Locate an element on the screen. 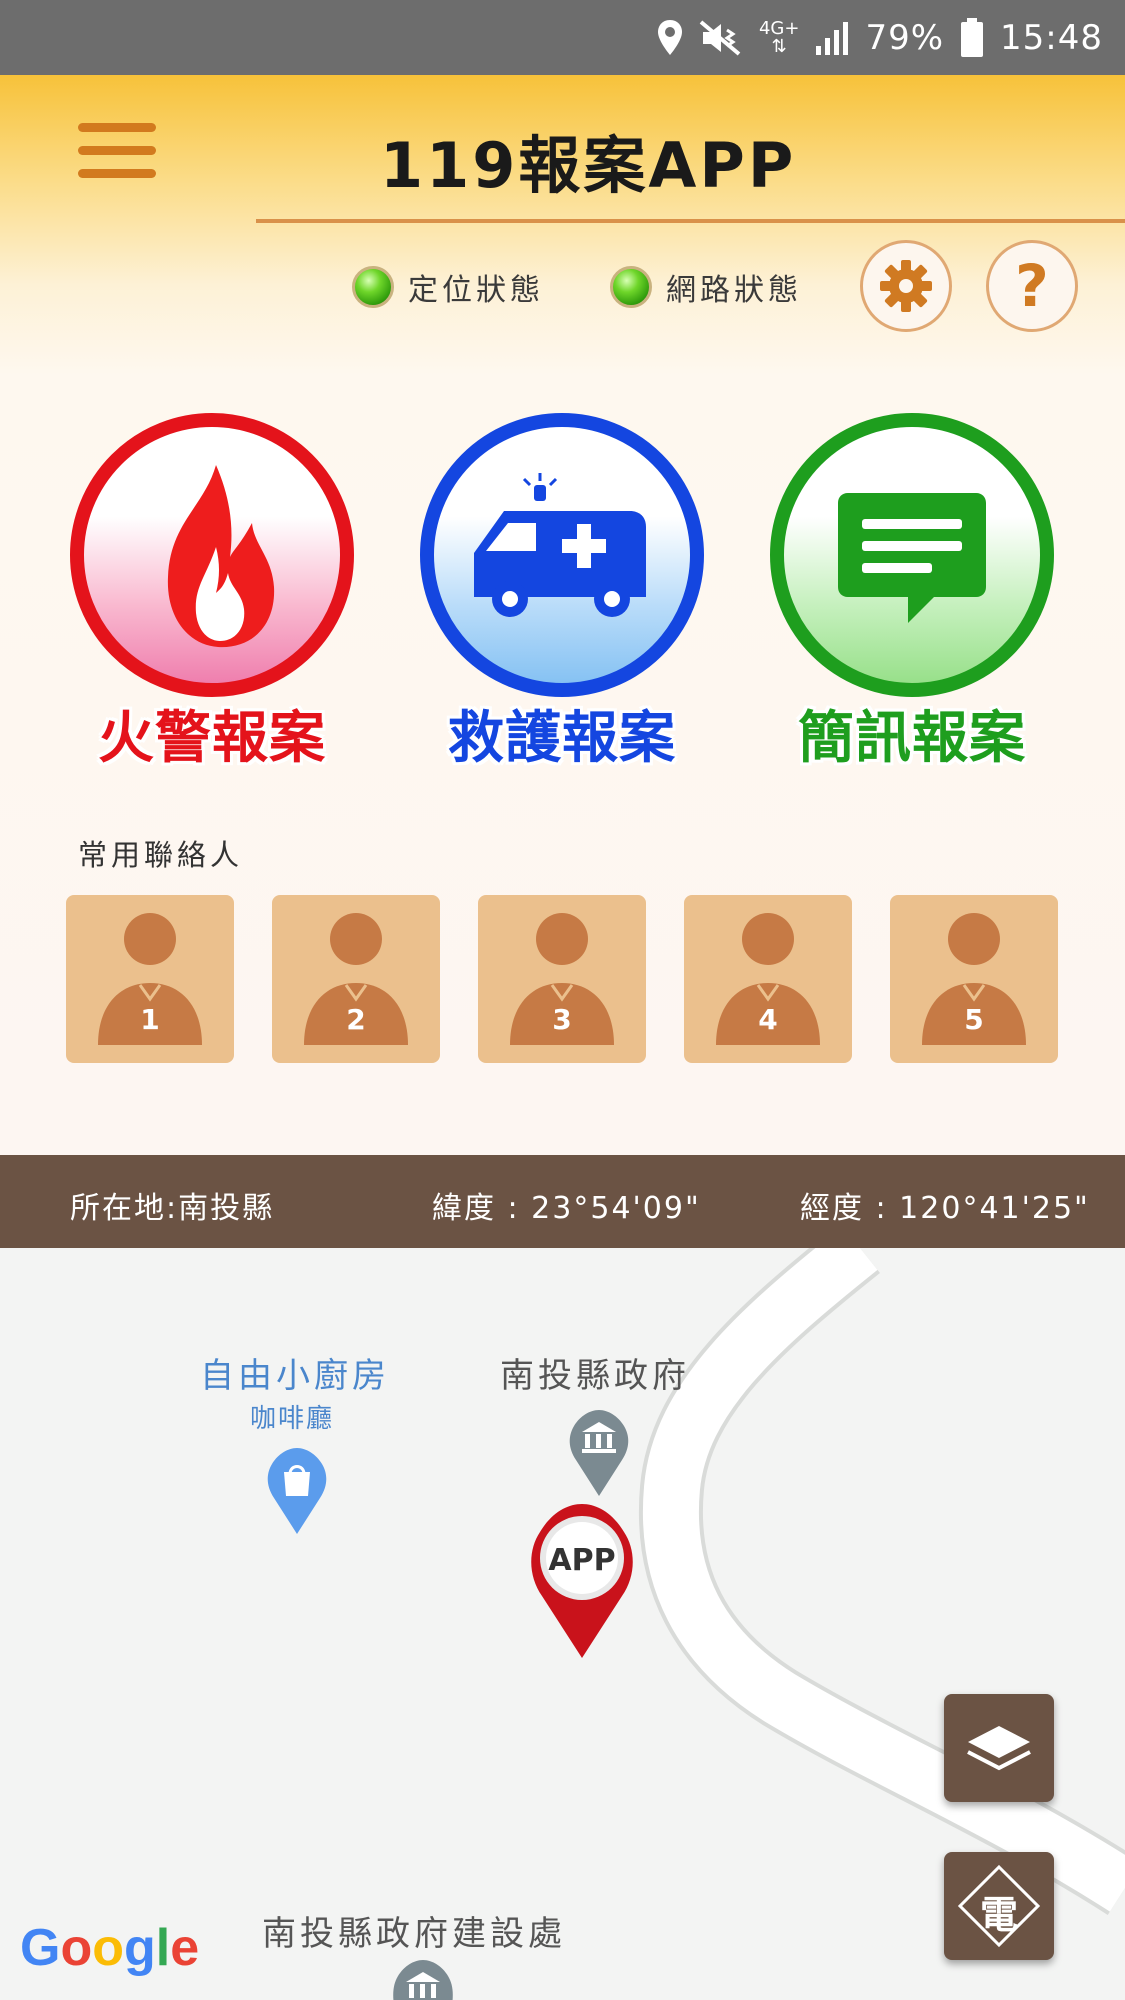 The width and height of the screenshot is (1125, 2000). current-location-marker-icon: APP is located at coordinates (582, 1580).